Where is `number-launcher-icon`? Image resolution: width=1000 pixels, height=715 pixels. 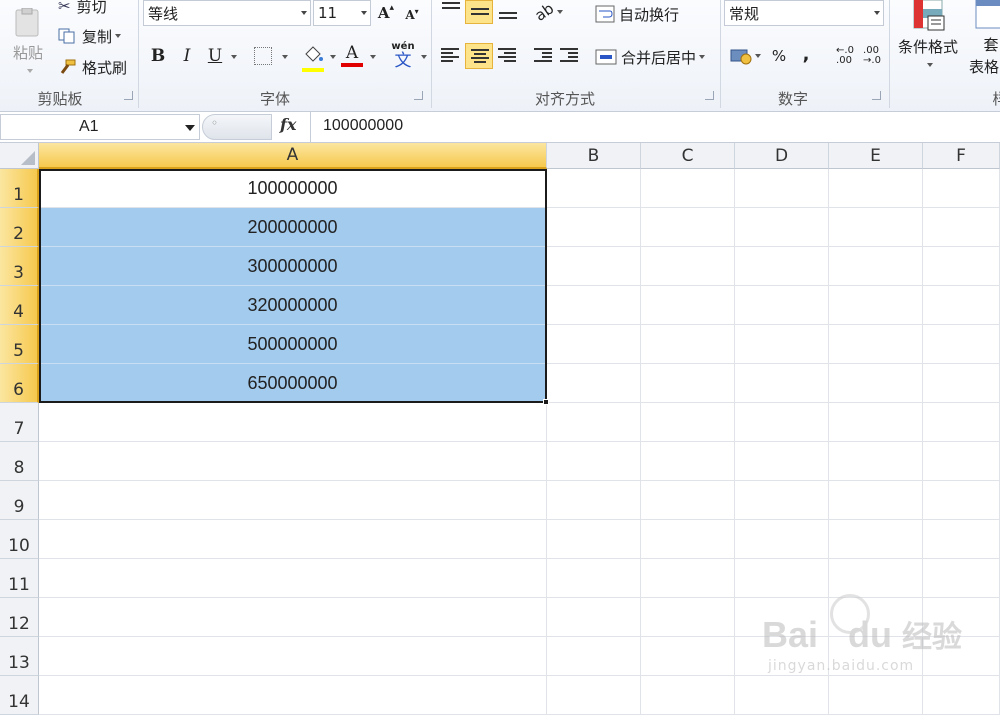
number-launcher-icon is located at coordinates (876, 95).